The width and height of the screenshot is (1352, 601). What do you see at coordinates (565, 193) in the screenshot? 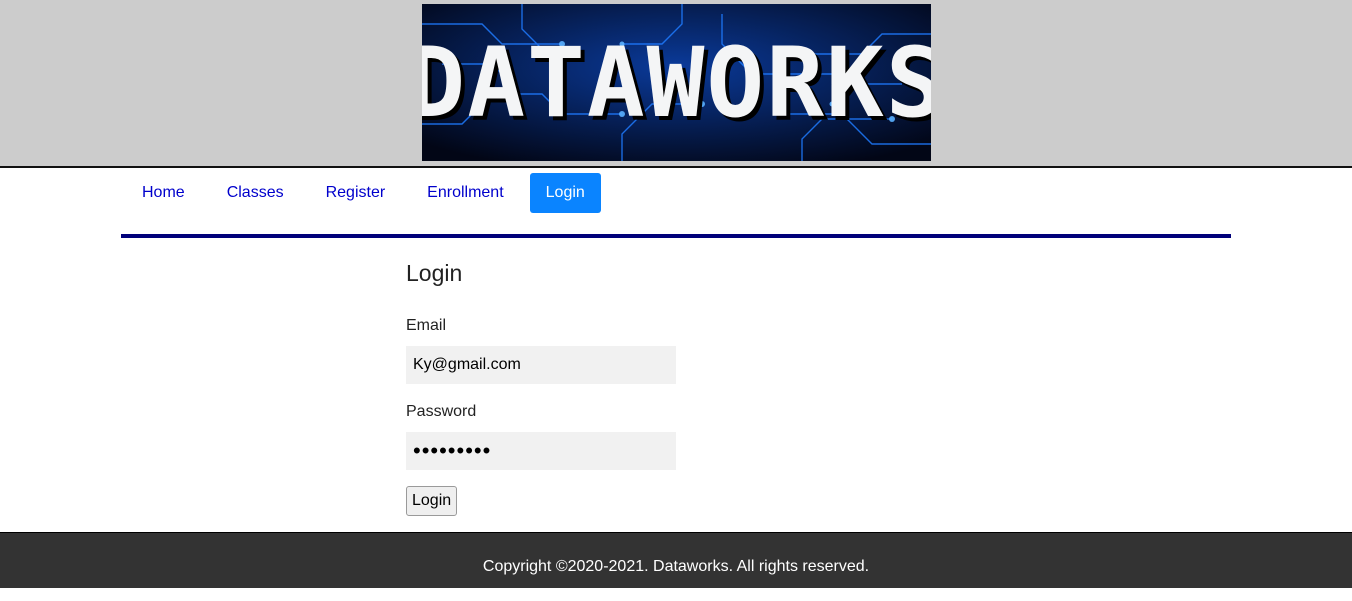
I see `nav-login: Login` at bounding box center [565, 193].